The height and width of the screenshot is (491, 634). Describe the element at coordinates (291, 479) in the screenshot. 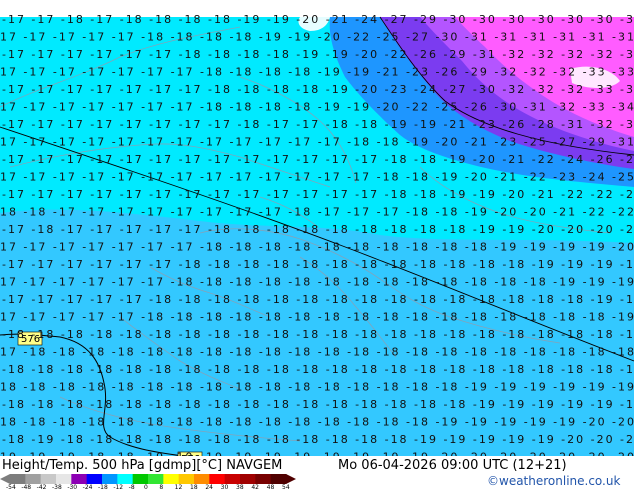

I see `colorbar-max-arrow` at that location.